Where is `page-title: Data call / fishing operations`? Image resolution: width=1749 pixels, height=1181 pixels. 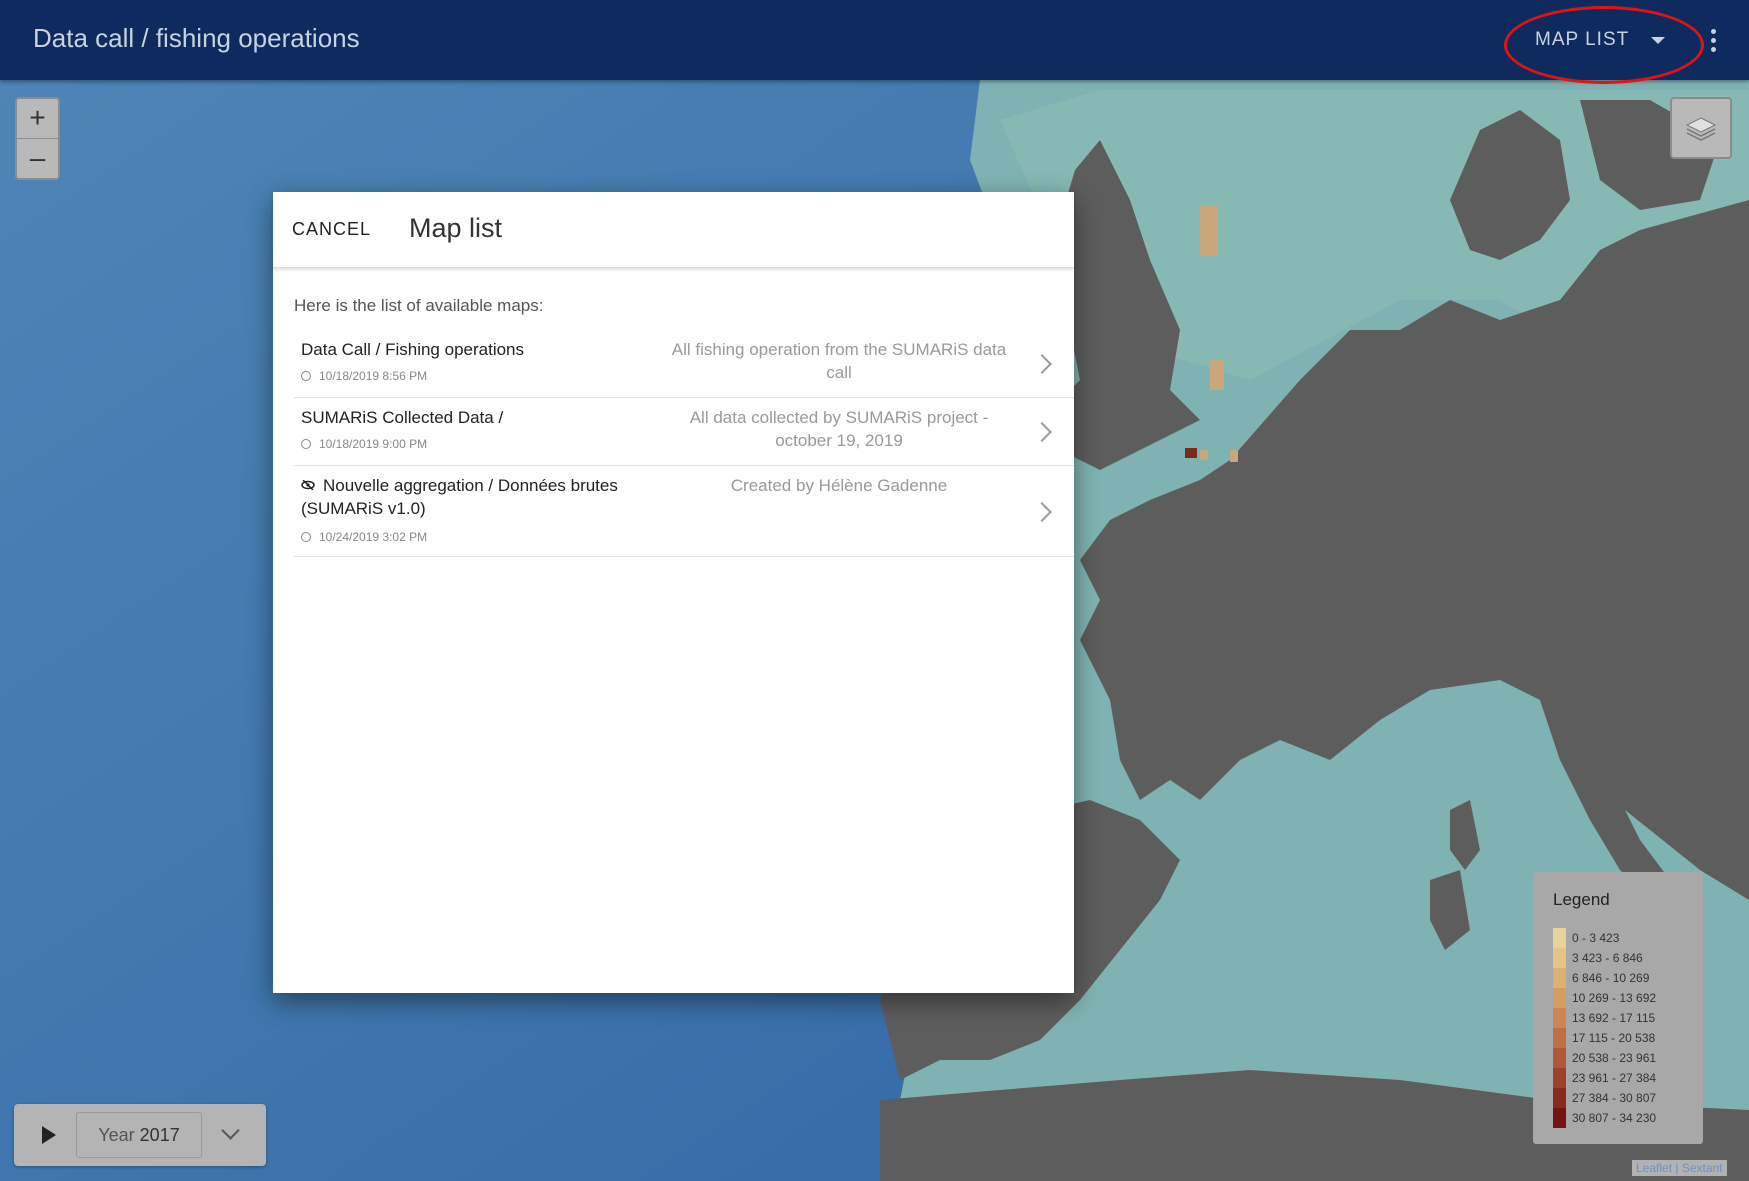 page-title: Data call / fishing operations is located at coordinates (196, 38).